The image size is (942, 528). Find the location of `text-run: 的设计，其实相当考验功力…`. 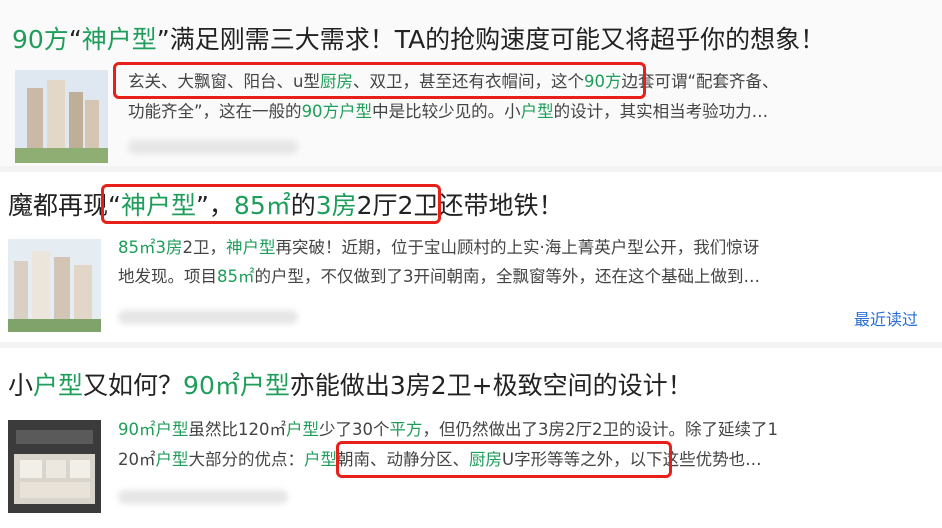

text-run: 的设计，其实相当考验功力… is located at coordinates (661, 111).